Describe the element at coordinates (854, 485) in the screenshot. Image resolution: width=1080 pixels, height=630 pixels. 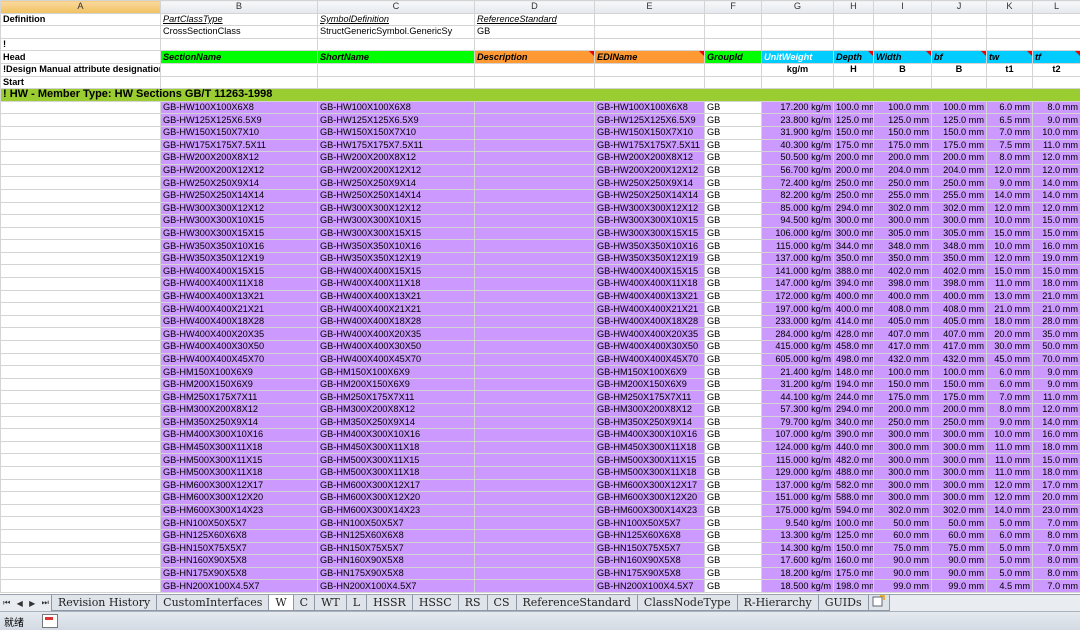
I see `depth-cell: 582.0 mm` at that location.